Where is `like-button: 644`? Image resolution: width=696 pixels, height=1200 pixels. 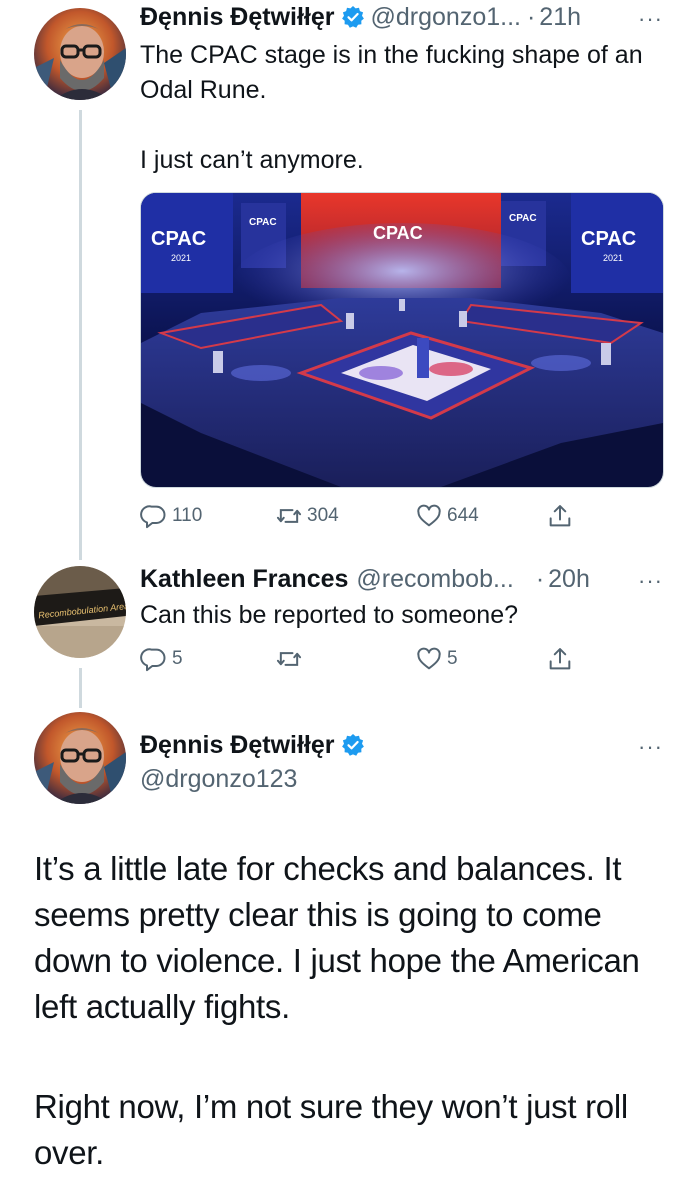 like-button: 644 is located at coordinates (480, 516).